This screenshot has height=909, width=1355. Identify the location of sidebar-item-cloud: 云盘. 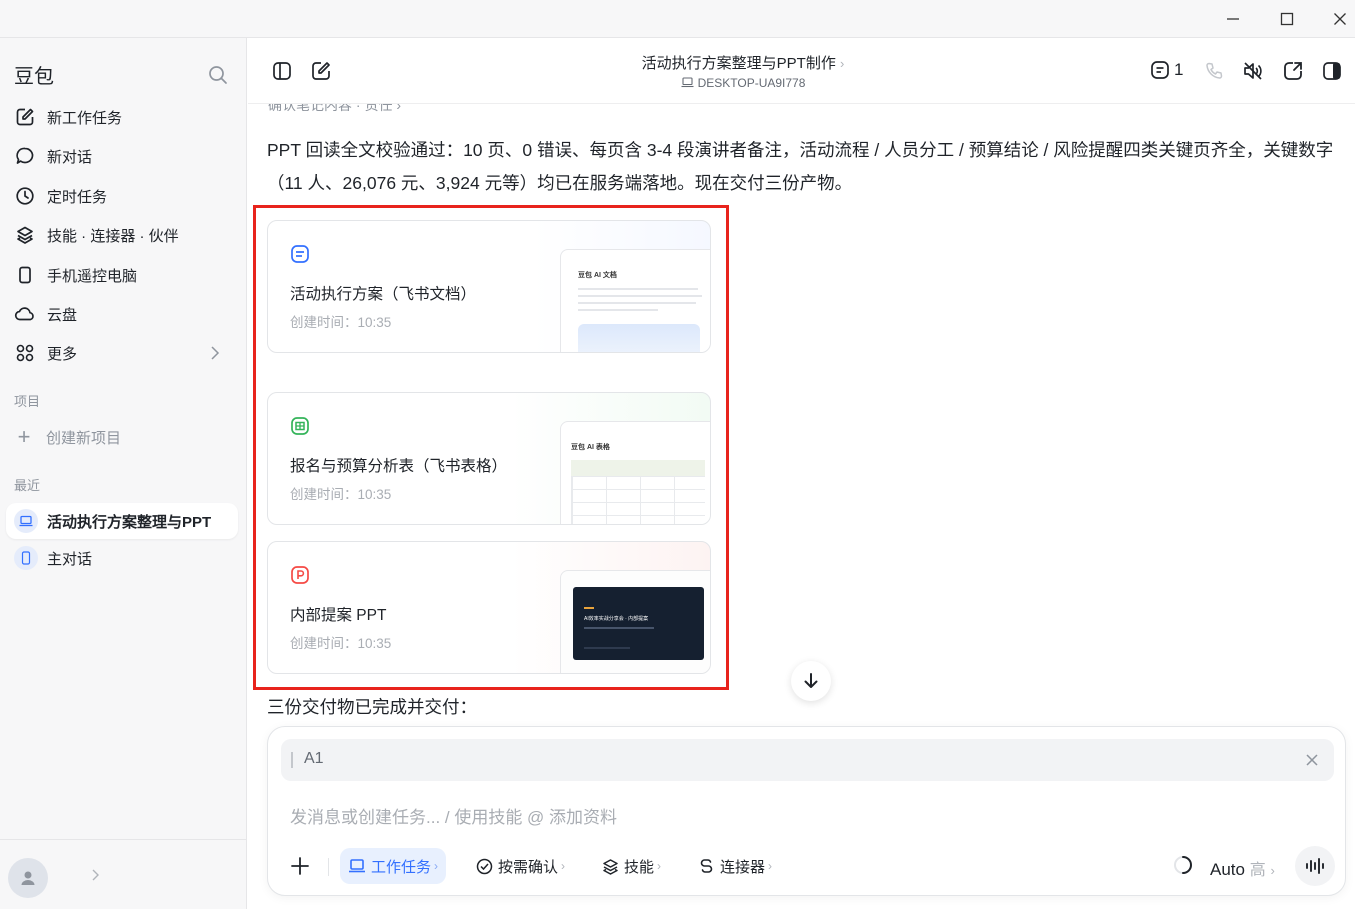
(124, 314).